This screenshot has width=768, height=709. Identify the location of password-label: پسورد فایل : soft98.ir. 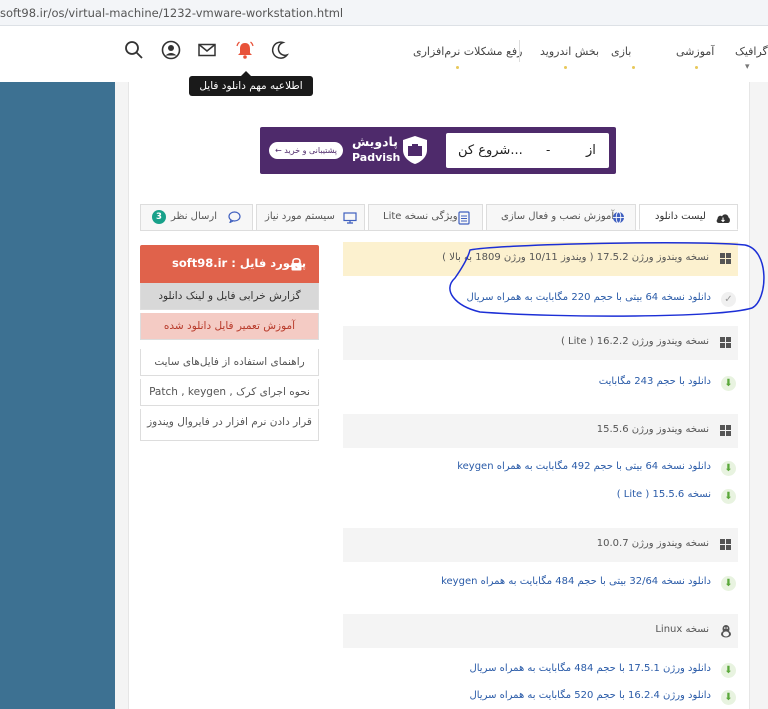
(239, 263).